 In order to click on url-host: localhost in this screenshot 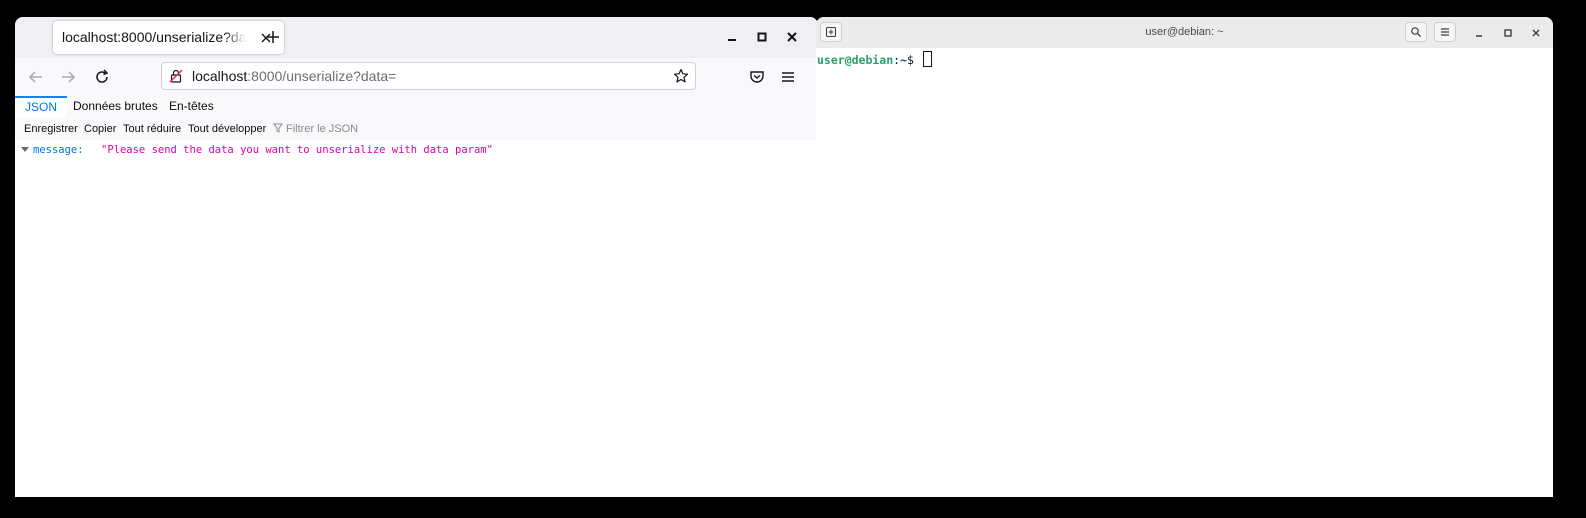, I will do `click(220, 76)`.